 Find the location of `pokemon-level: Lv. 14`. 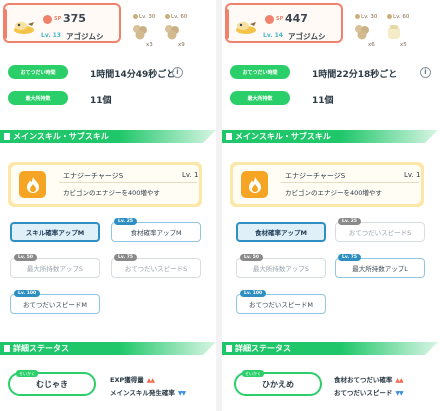

pokemon-level: Lv. 14 is located at coordinates (273, 35).